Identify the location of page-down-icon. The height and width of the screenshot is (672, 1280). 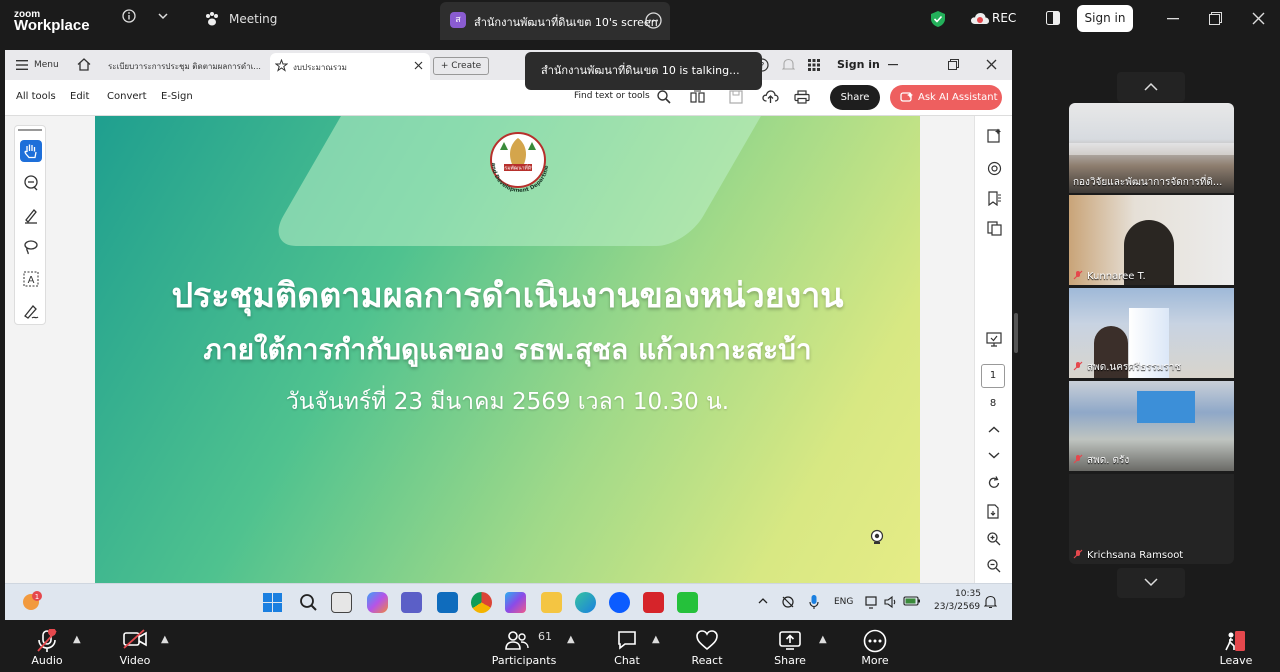
(994, 455).